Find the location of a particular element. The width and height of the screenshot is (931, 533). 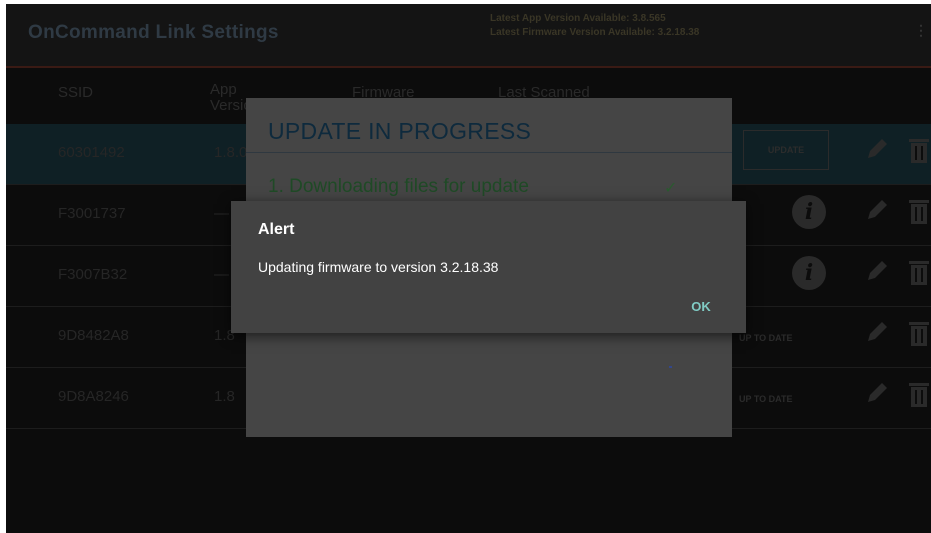

row-app-version: 1.8 is located at coordinates (224, 396).